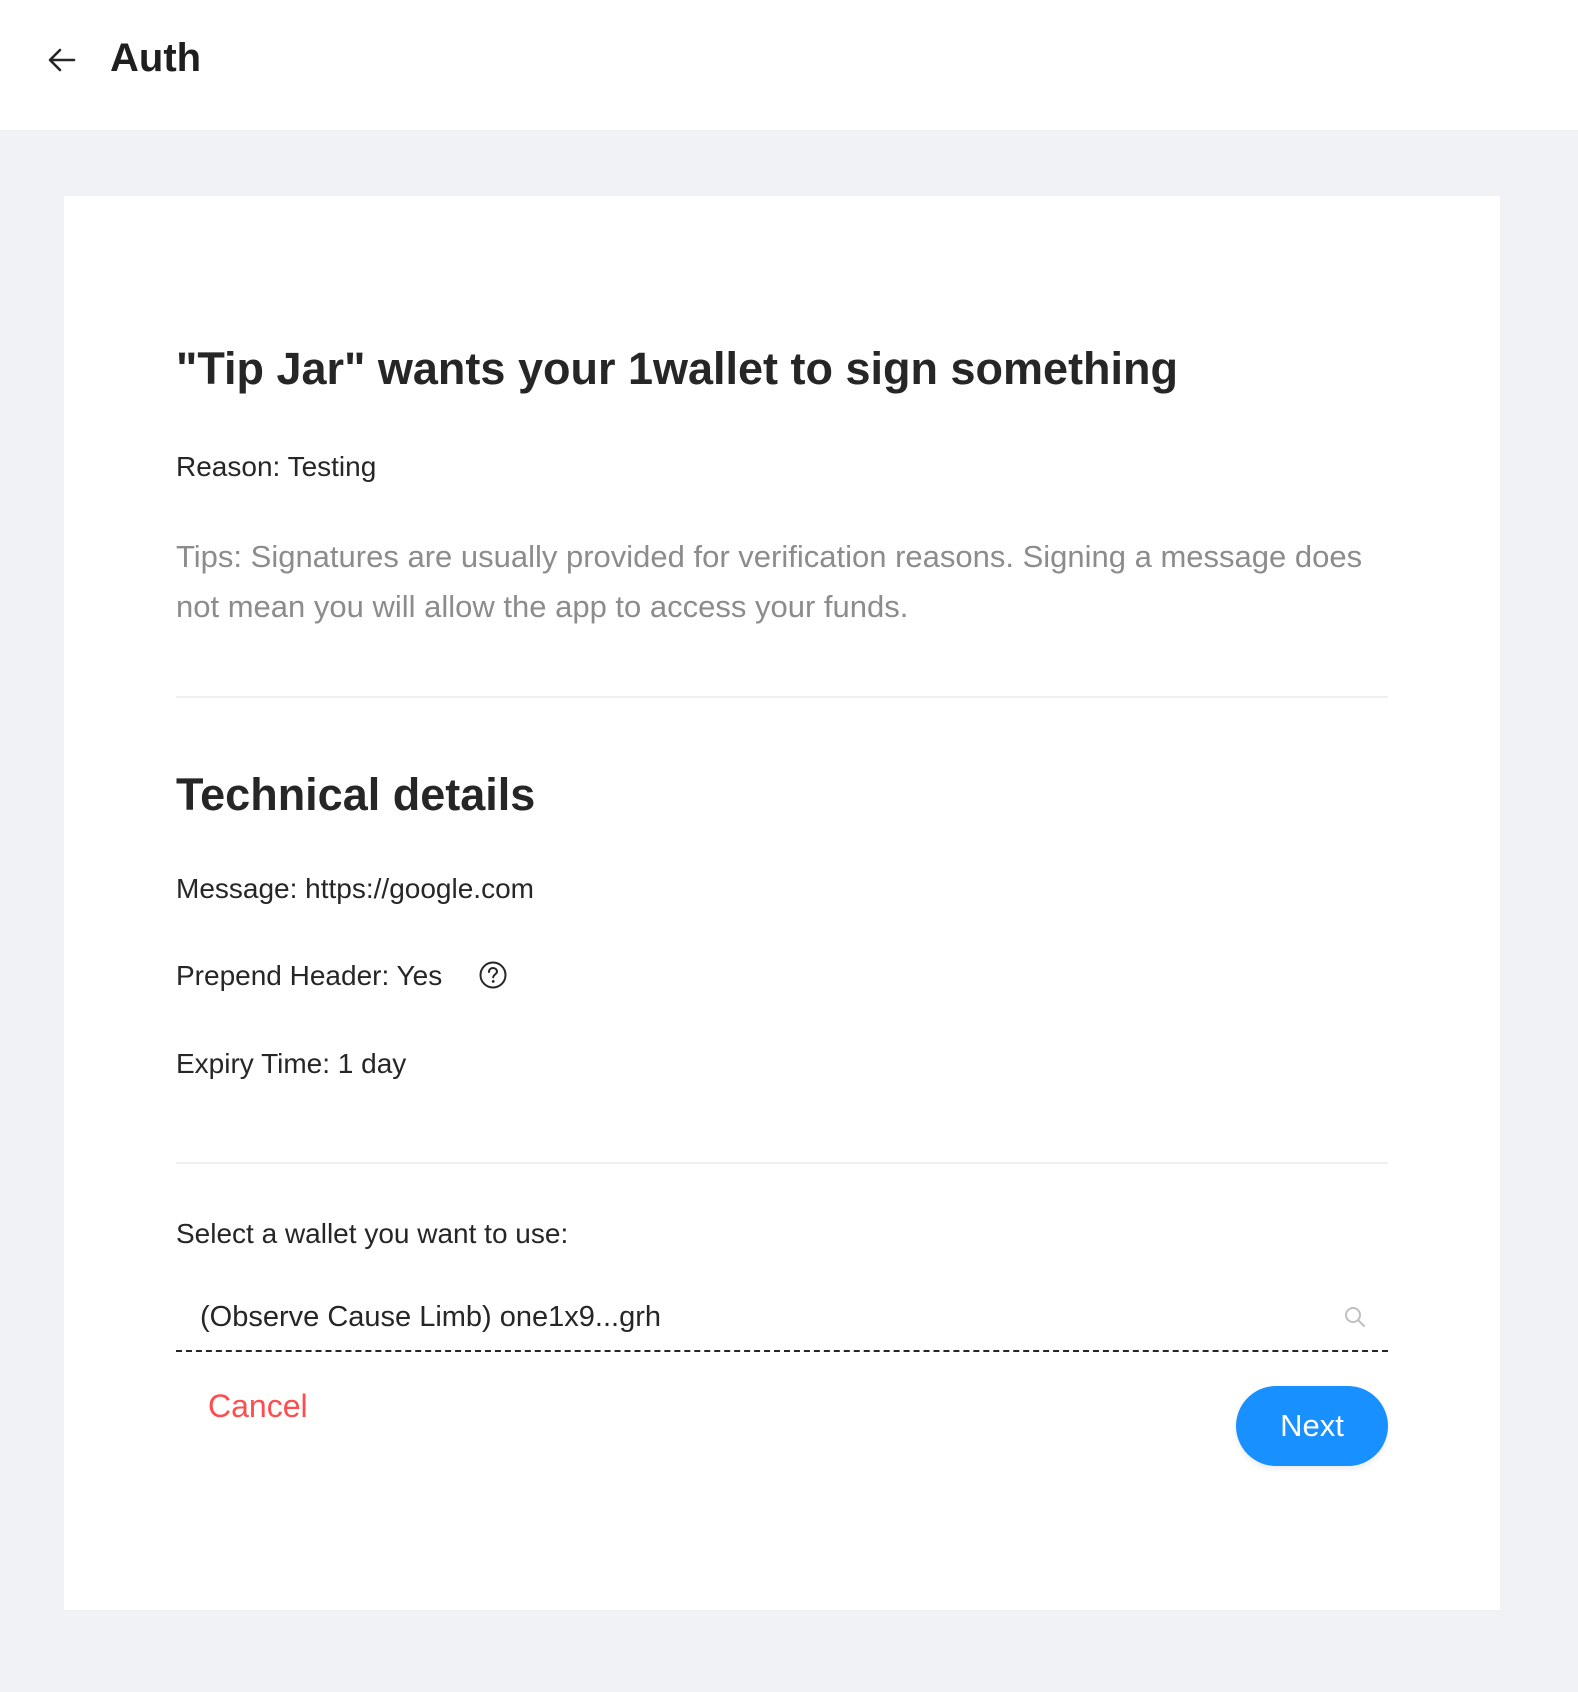 This screenshot has width=1578, height=1692. I want to click on message-text: Message: https://google.com, so click(355, 888).